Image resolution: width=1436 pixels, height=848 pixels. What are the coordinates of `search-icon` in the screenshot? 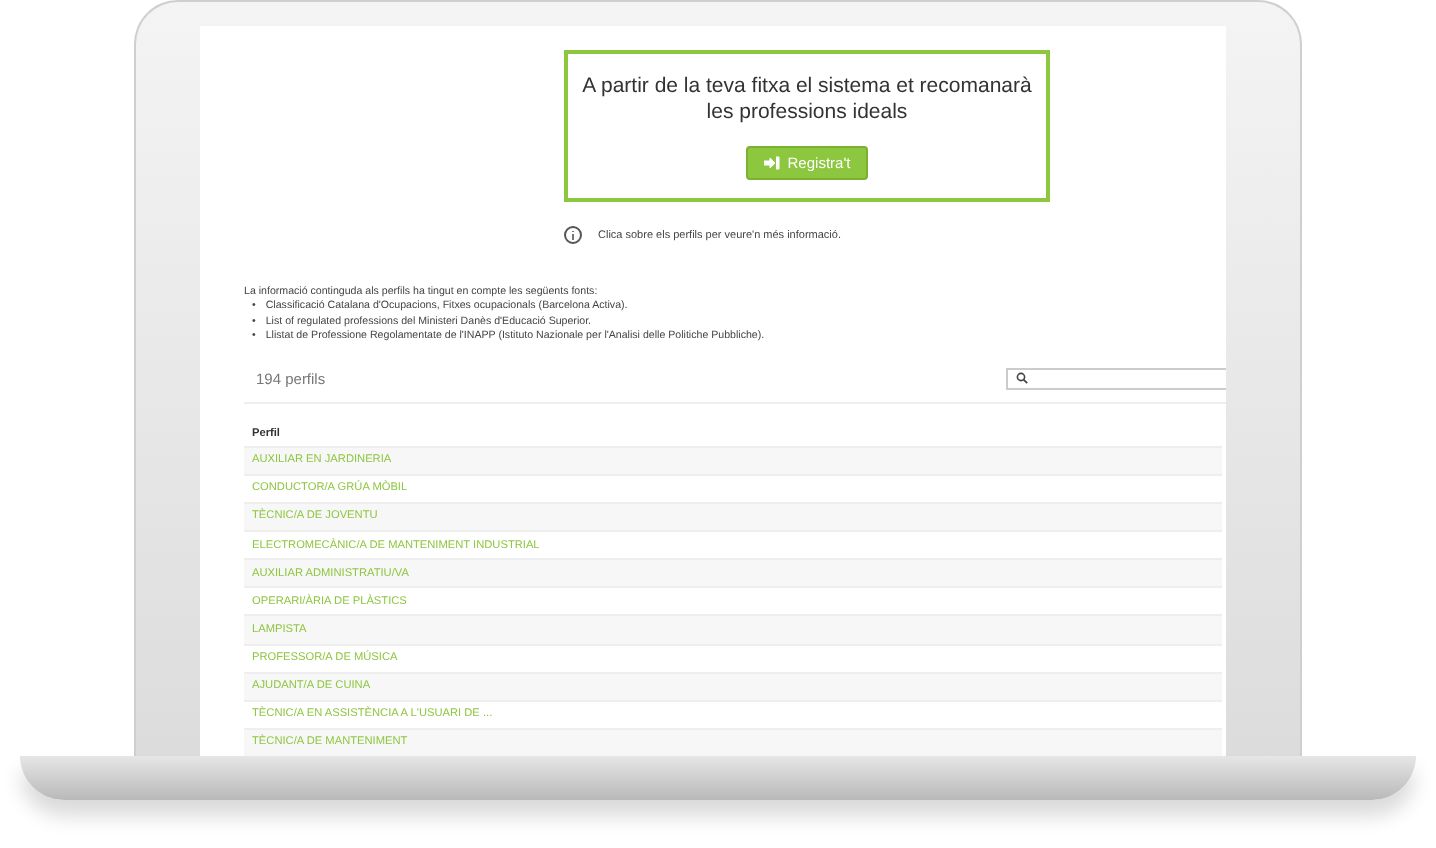 It's located at (1022, 378).